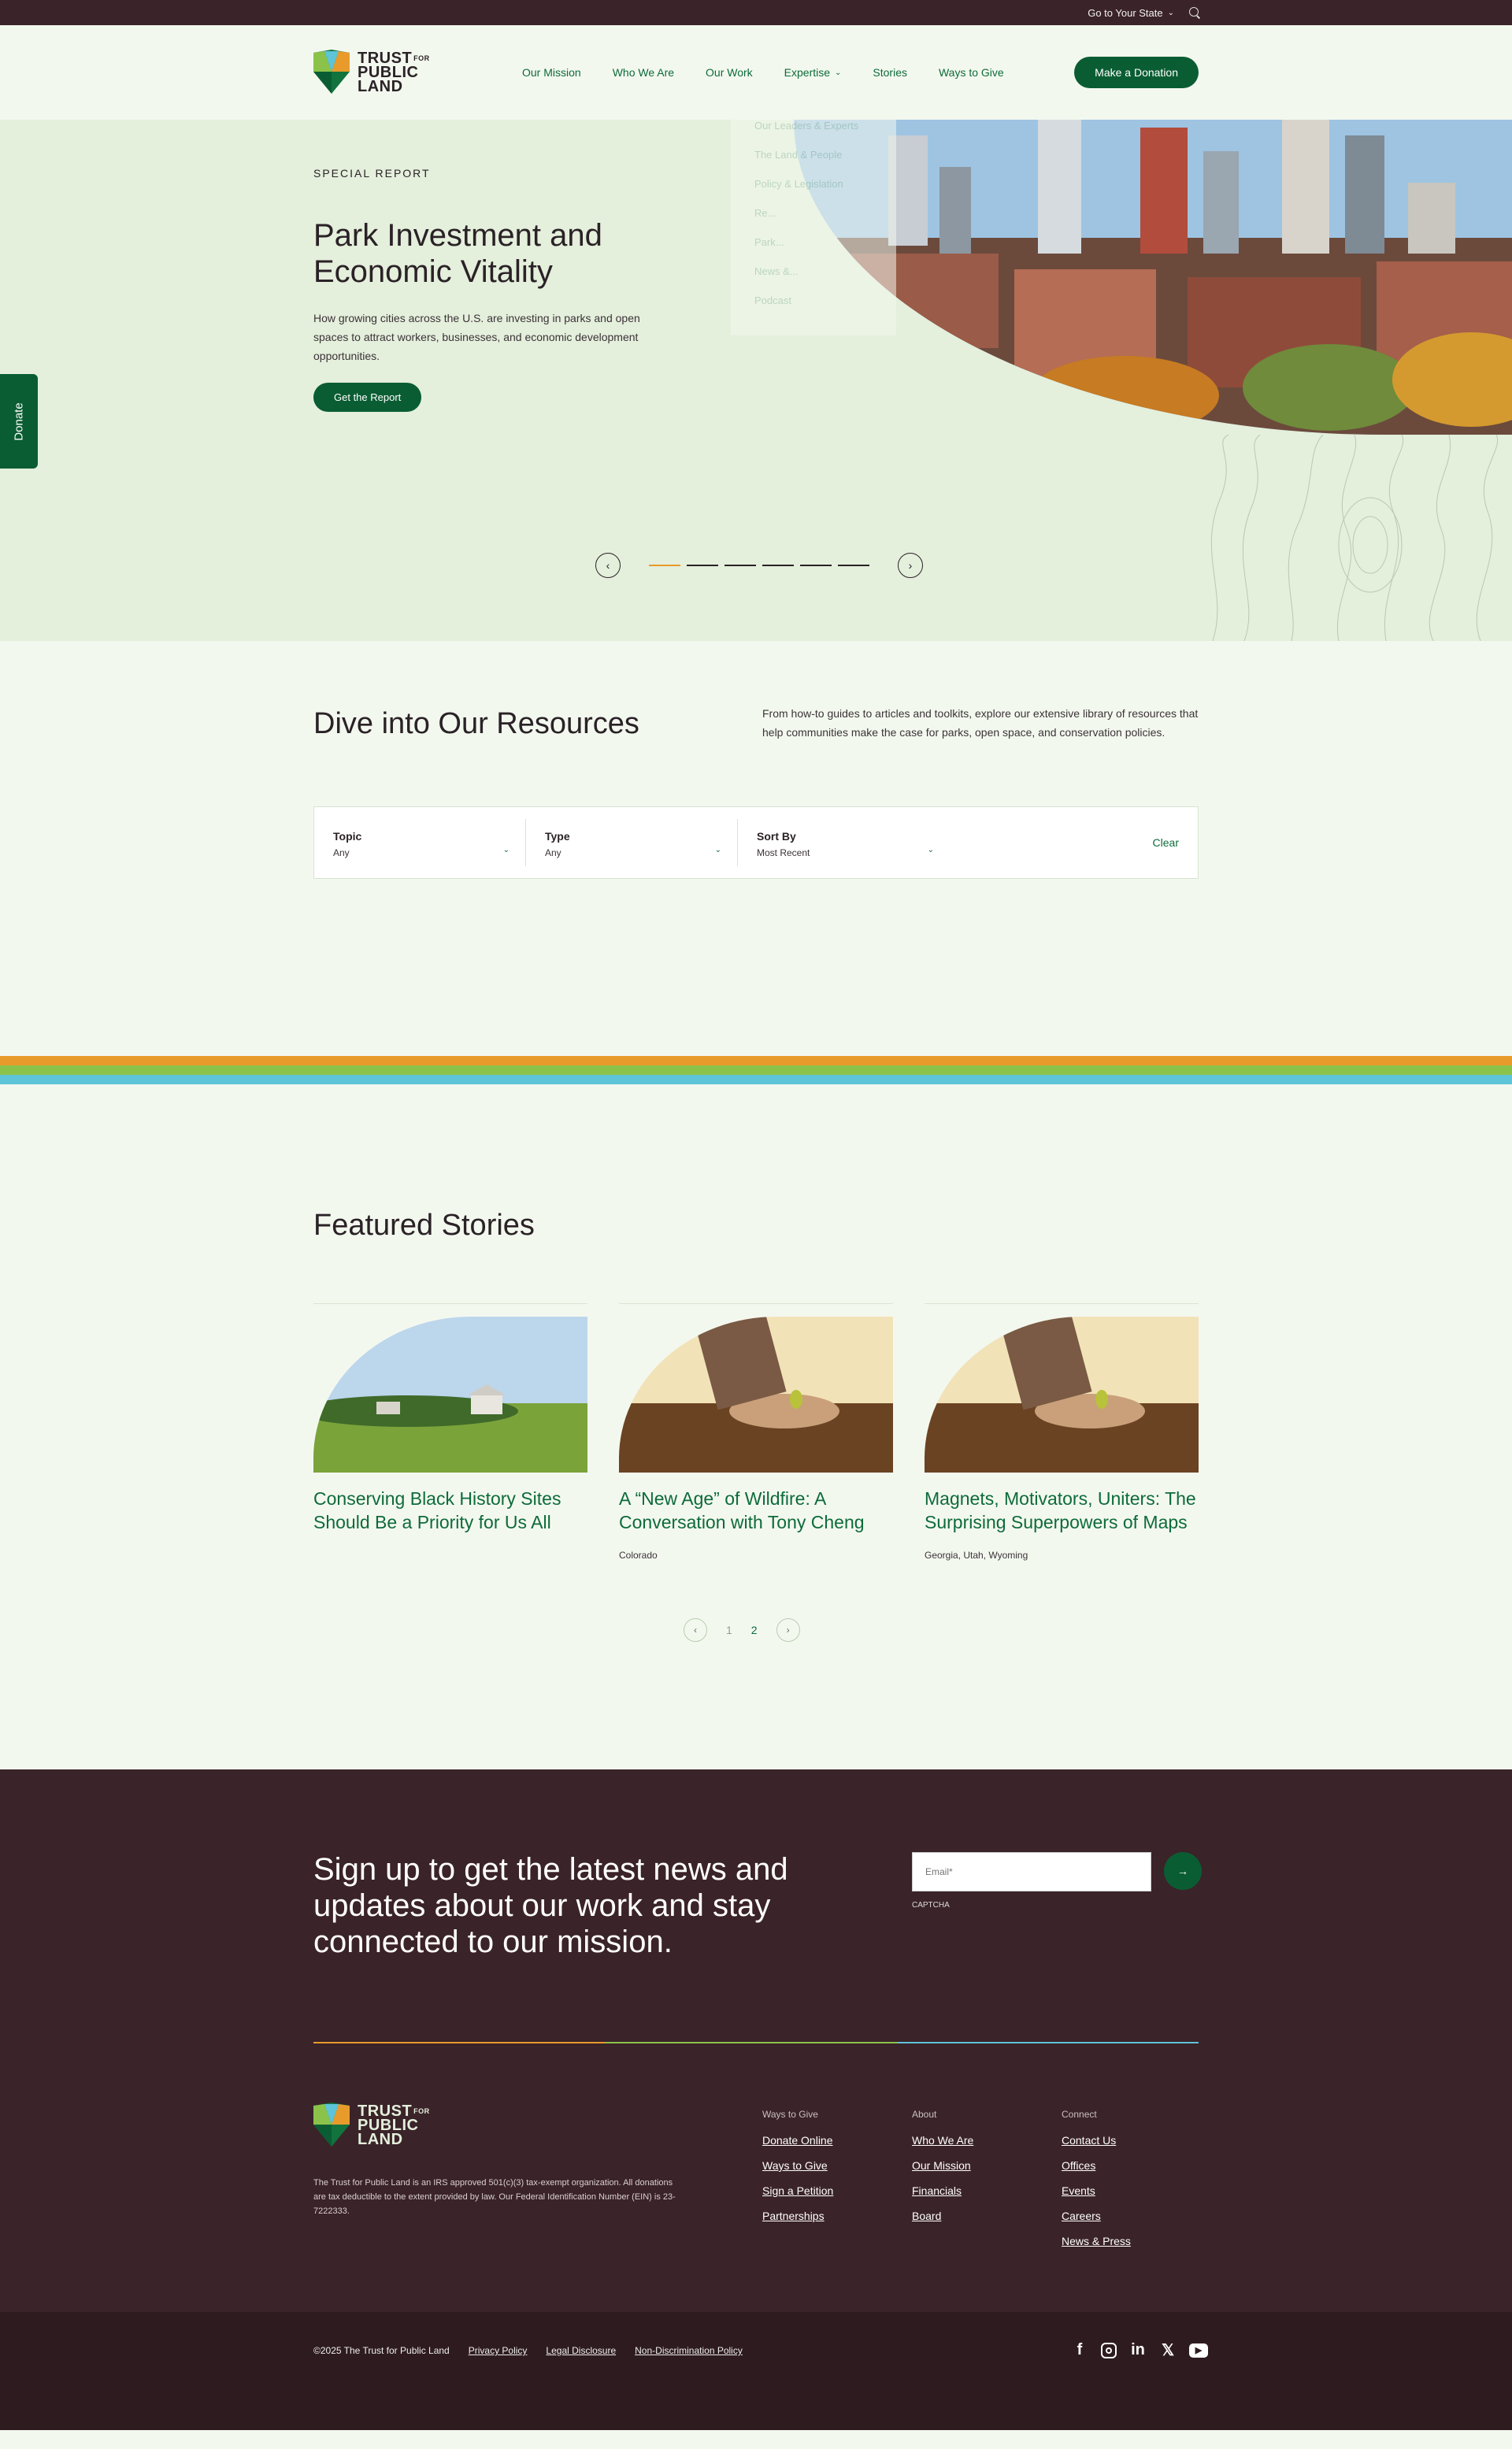 This screenshot has height=2449, width=1512. Describe the element at coordinates (942, 2216) in the screenshot. I see `footer-link: Board` at that location.